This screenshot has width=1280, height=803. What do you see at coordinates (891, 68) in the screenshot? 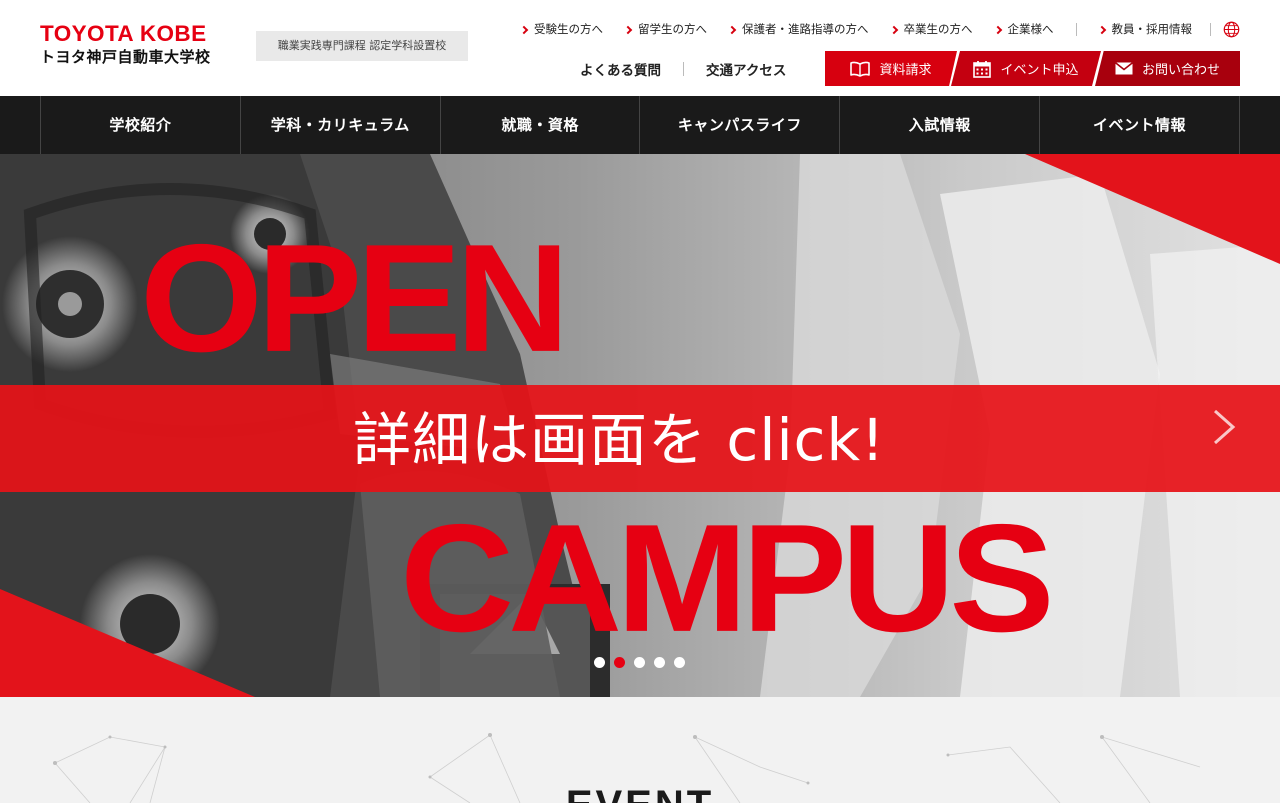
I see `brochure-request-button: 資料請求` at bounding box center [891, 68].